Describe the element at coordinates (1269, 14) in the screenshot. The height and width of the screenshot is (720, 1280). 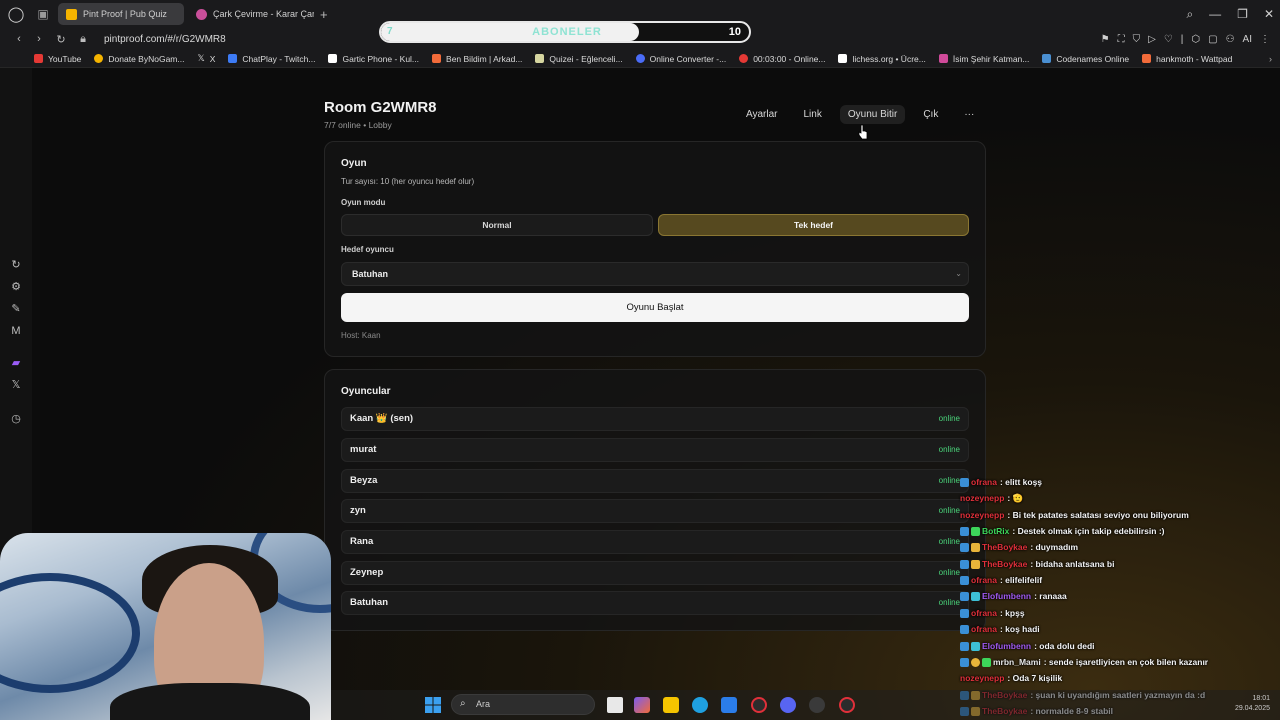
I see `close-icon: ✕` at that location.